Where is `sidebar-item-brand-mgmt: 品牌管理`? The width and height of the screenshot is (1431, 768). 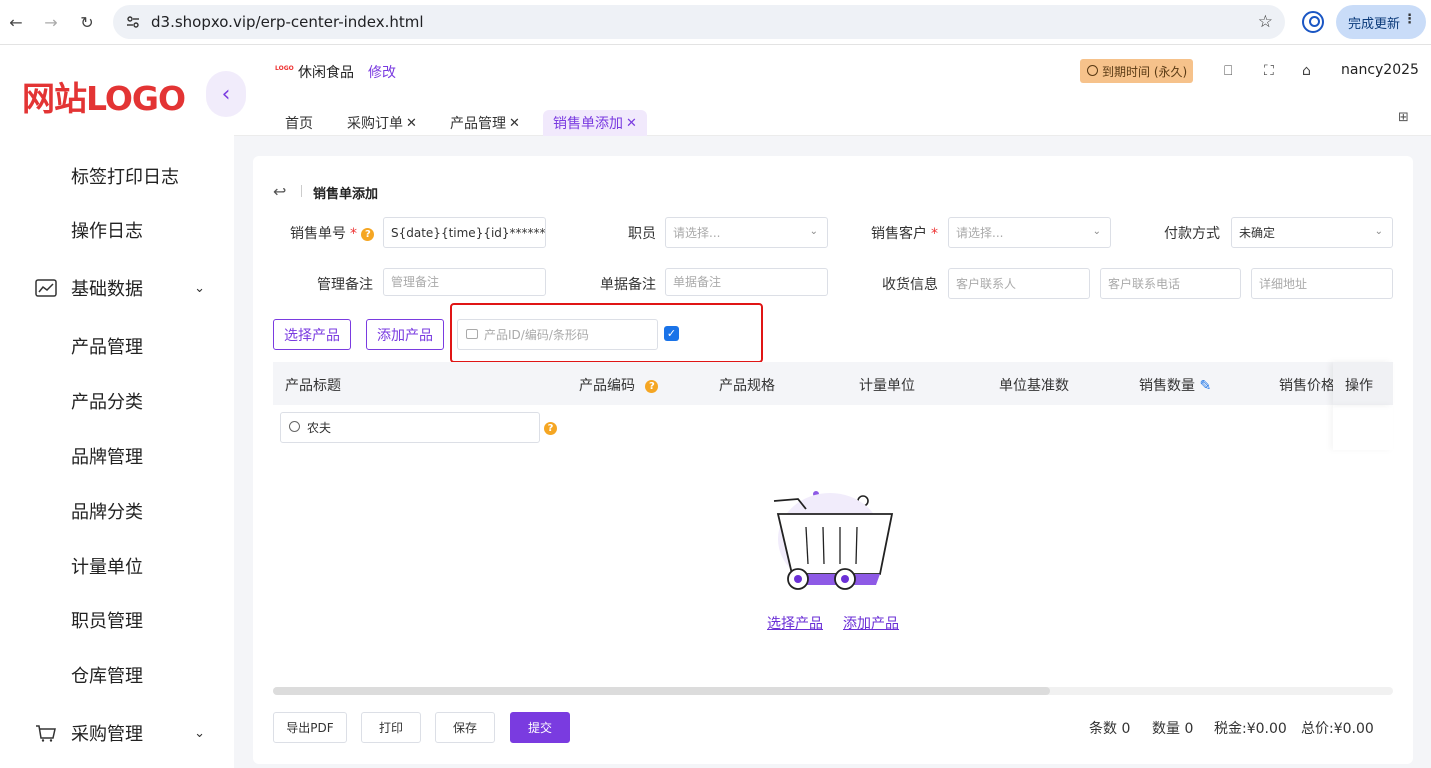 sidebar-item-brand-mgmt: 品牌管理 is located at coordinates (107, 456).